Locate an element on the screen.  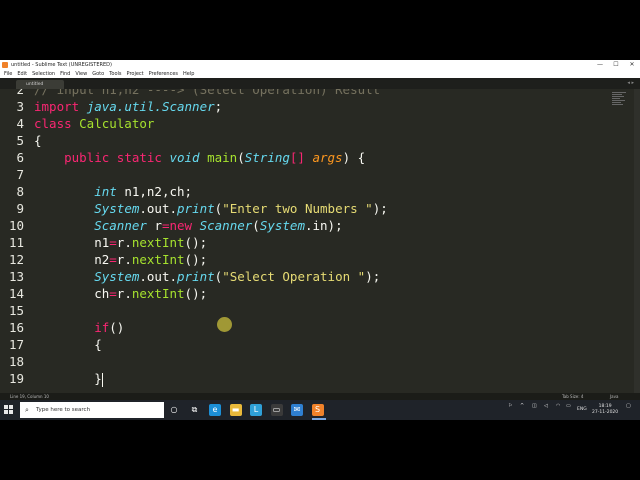
menu-tools: Tools is located at coordinates (115, 74).